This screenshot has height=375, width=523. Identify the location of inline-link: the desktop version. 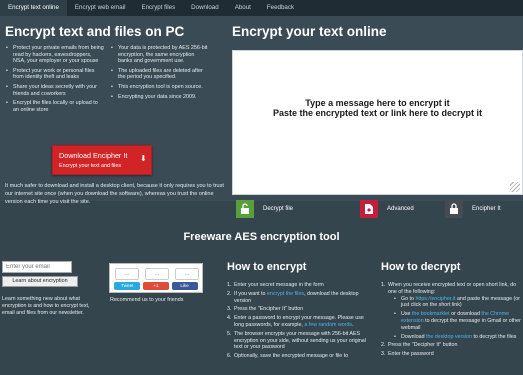
(449, 337).